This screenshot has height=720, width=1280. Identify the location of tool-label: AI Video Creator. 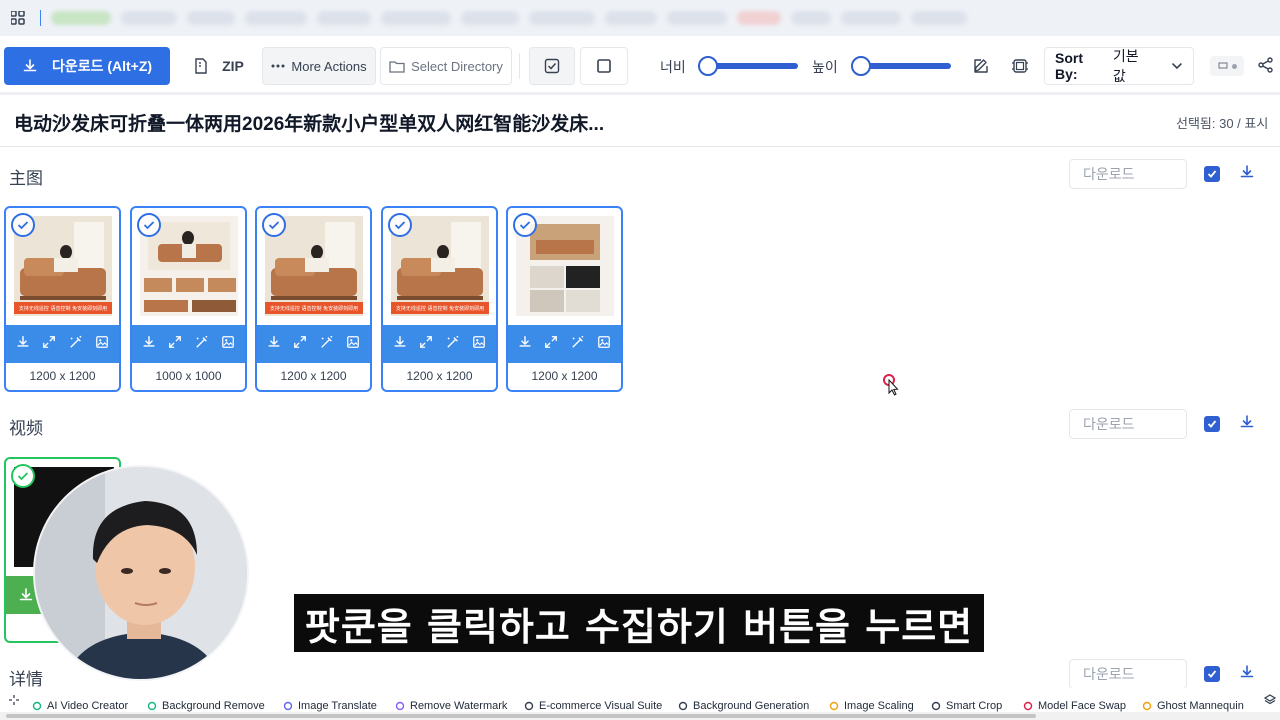
(88, 706).